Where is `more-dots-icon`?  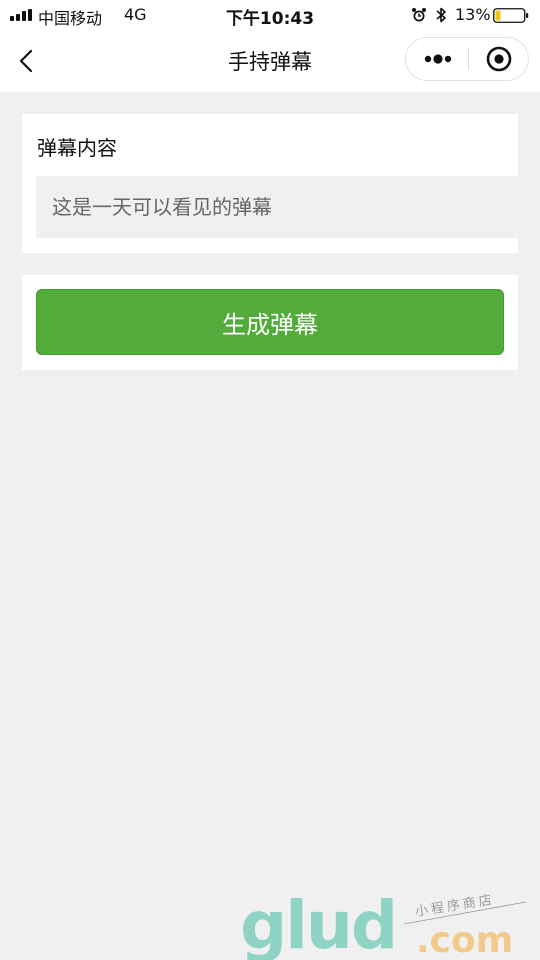 more-dots-icon is located at coordinates (438, 59).